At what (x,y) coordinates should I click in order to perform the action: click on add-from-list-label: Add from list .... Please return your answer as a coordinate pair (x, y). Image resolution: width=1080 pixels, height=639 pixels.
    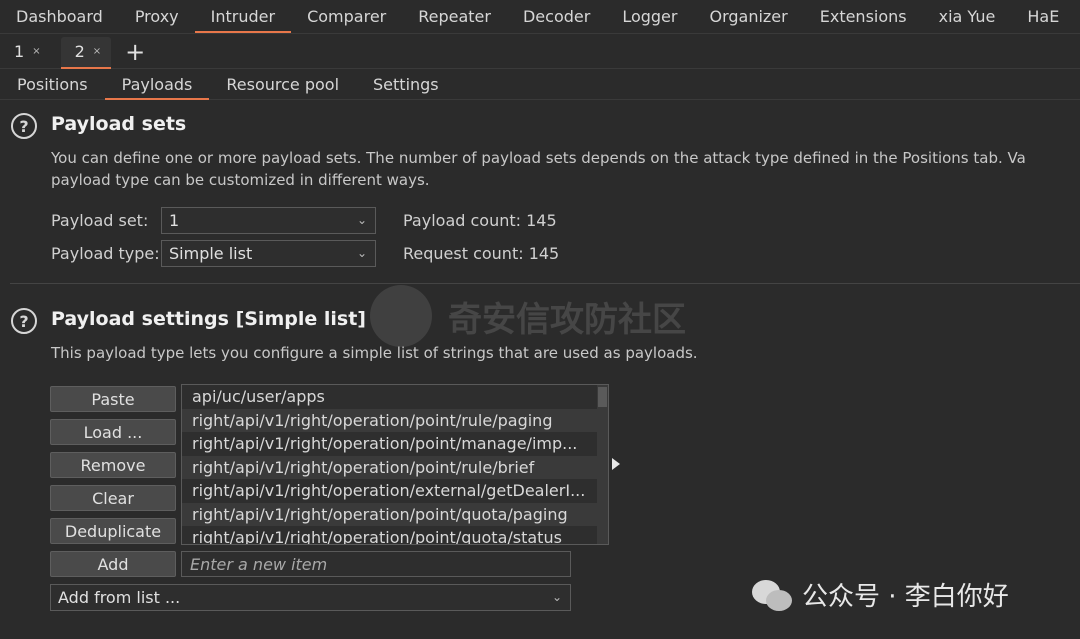
    Looking at the image, I should click on (119, 597).